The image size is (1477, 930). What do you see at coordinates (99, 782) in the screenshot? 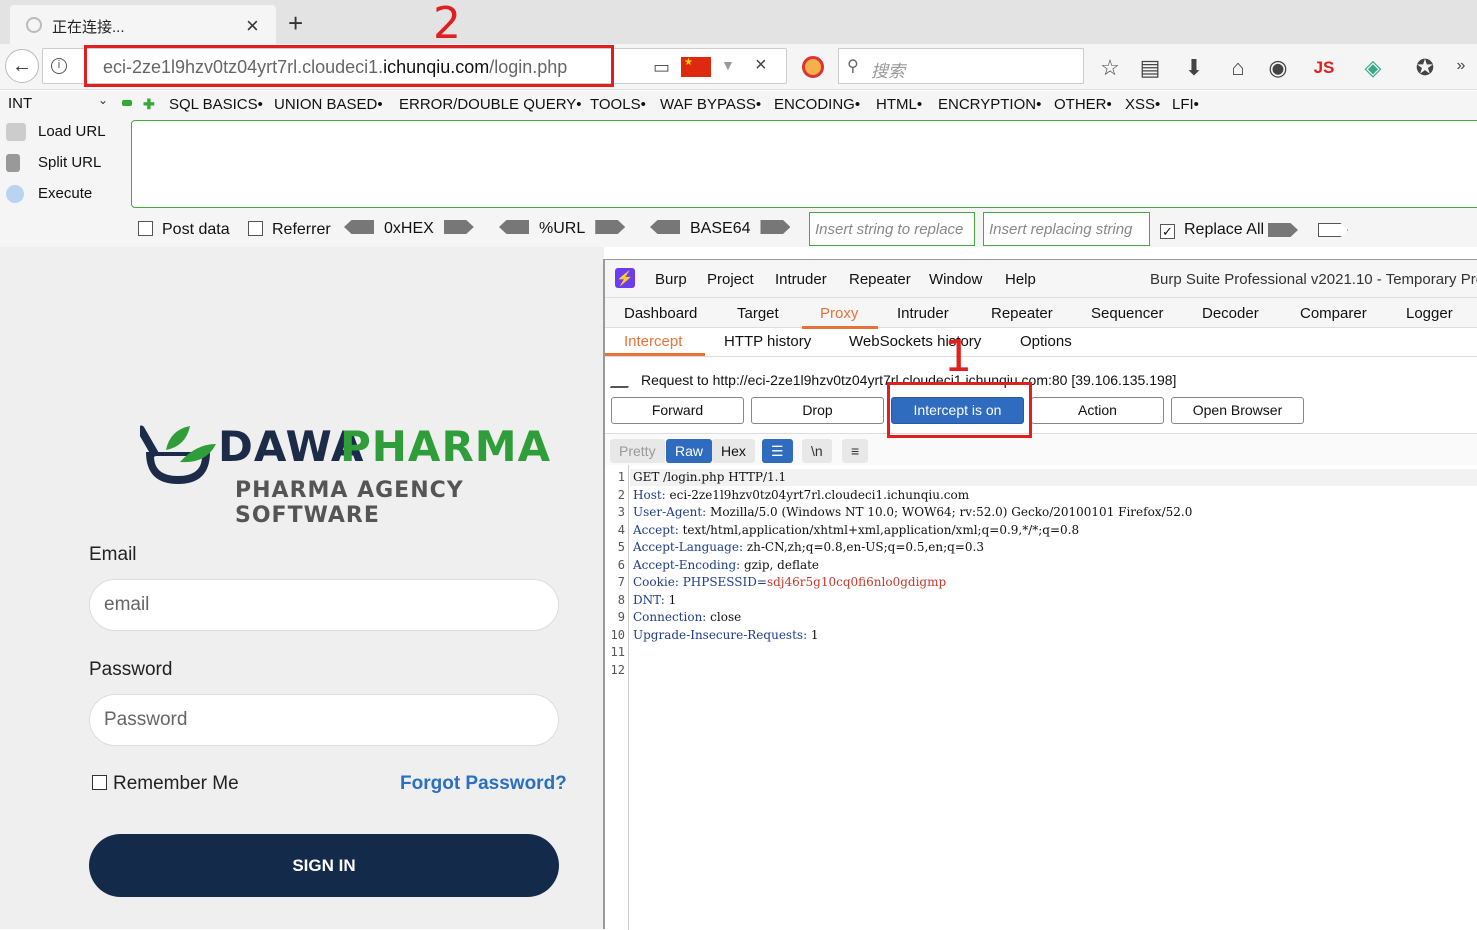
I see `remember-me-checkbox` at bounding box center [99, 782].